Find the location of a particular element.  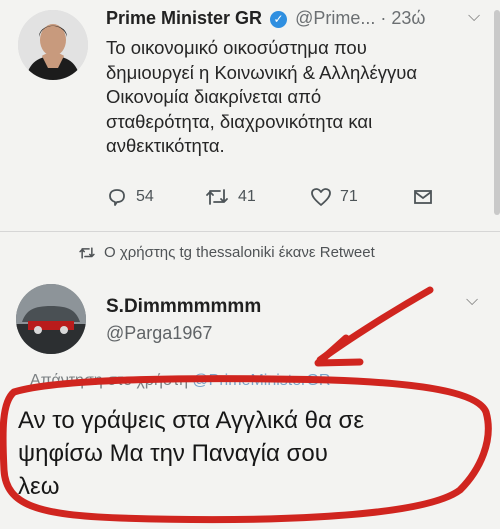

reply-author-handle: @Parga1967 is located at coordinates (159, 333).